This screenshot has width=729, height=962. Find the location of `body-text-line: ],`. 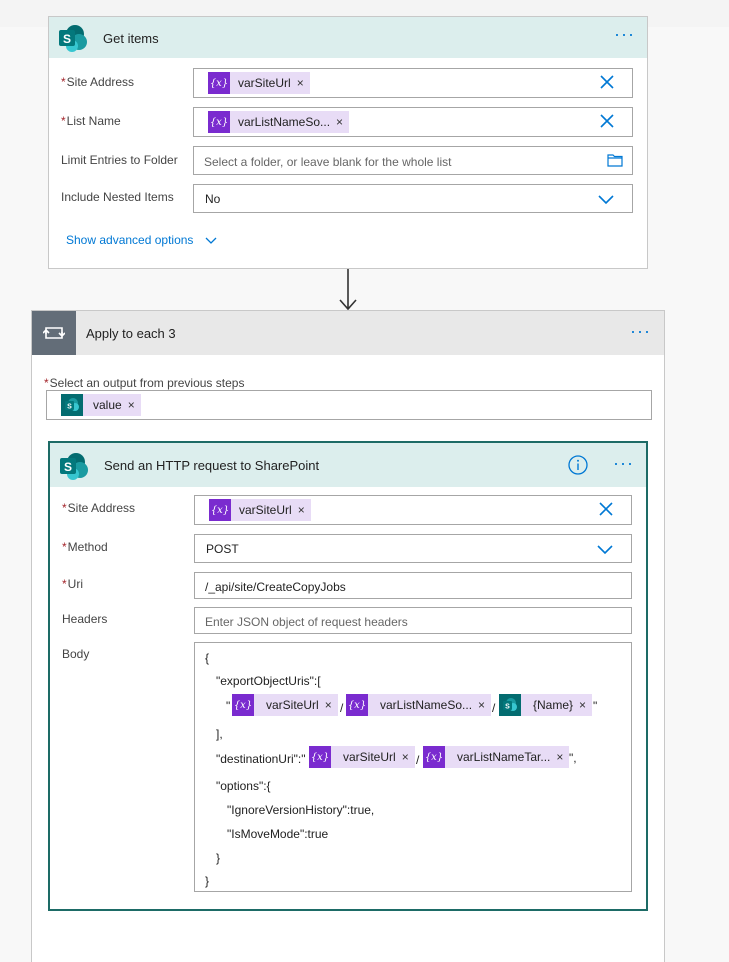

body-text-line: ], is located at coordinates (219, 734).